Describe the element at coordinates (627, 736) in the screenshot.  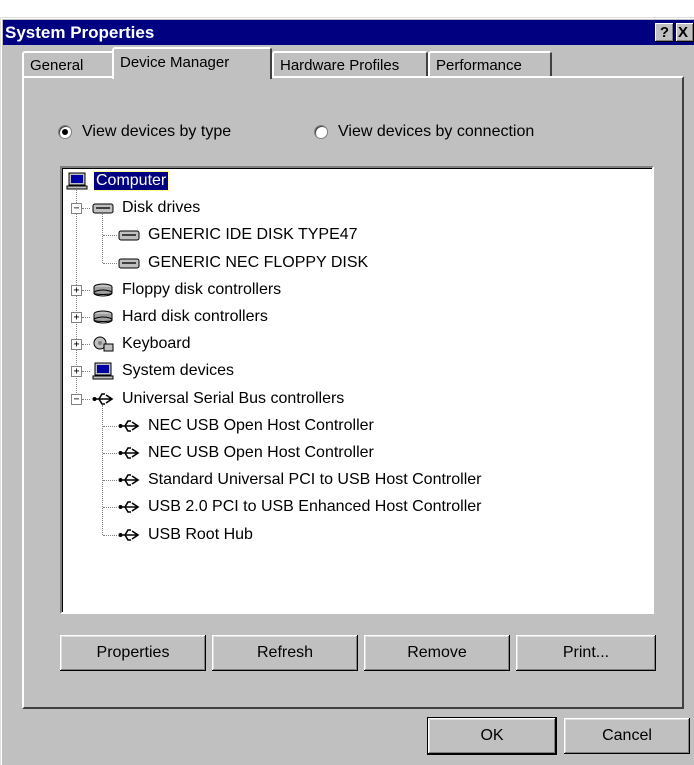
I see `cancel-button: Cancel` at that location.